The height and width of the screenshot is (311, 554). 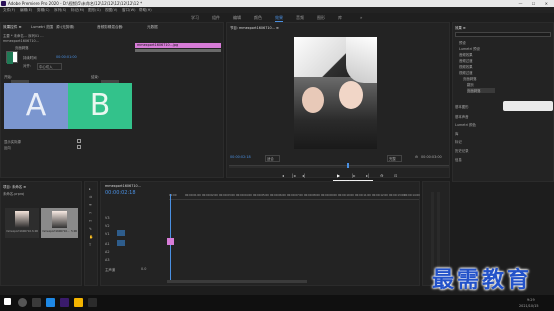 What do you see at coordinates (110, 27) in the screenshot?
I see `tab-audio-mixer: 音频剪辑混合器:` at bounding box center [110, 27].